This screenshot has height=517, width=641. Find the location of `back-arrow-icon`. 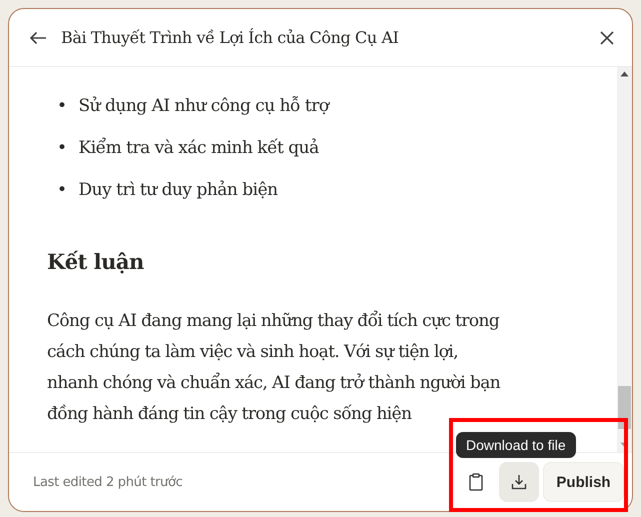

back-arrow-icon is located at coordinates (38, 37).